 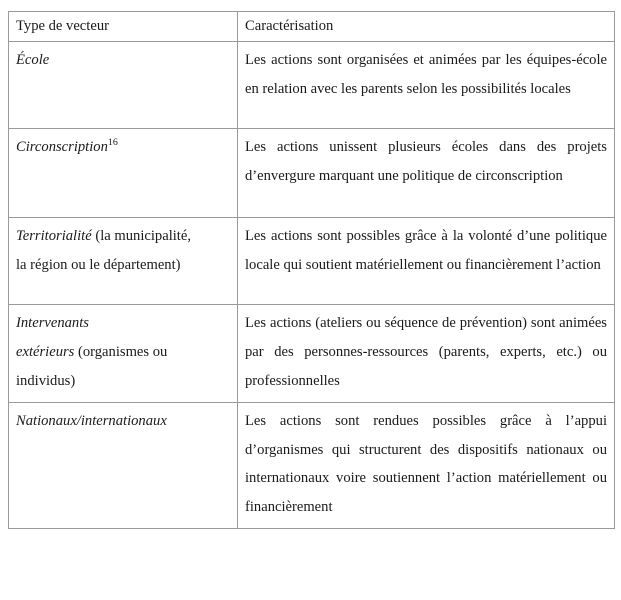 I want to click on vector-type-qualifier: (la municipalité,, so click(x=141, y=236).